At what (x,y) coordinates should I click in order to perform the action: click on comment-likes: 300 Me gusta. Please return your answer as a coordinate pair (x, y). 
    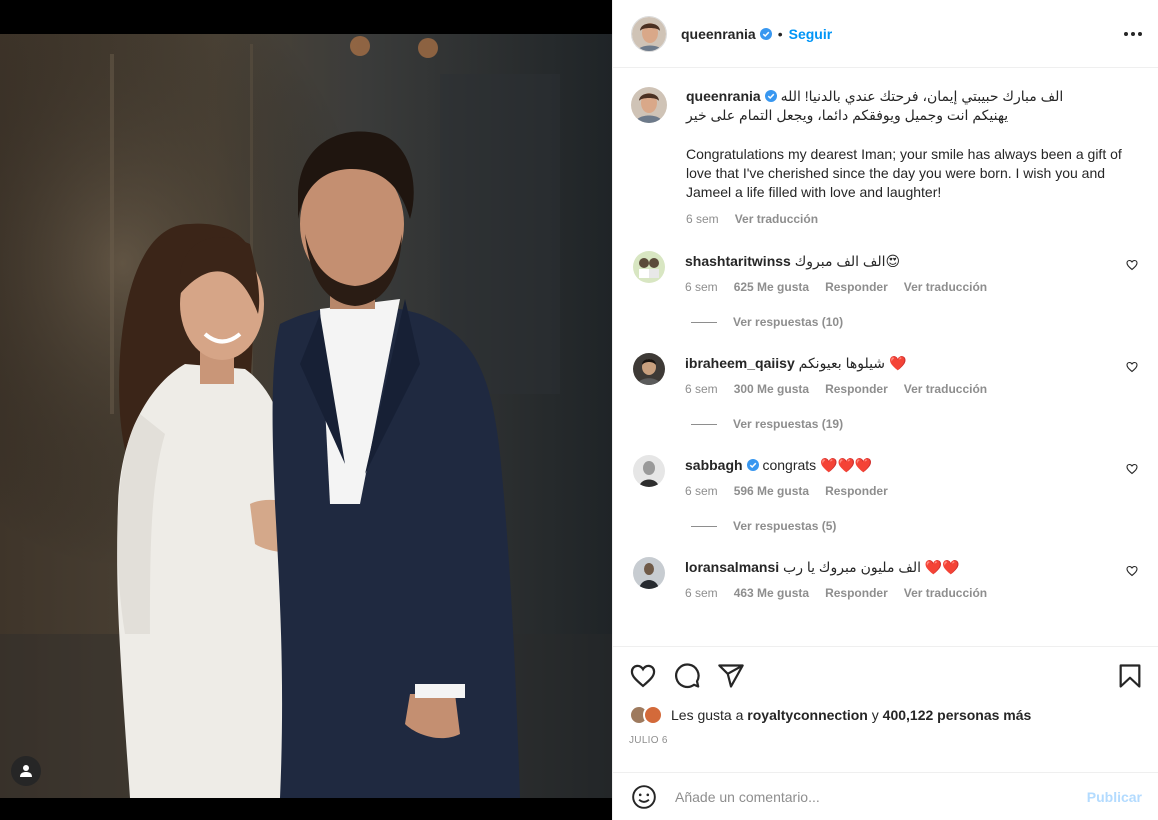
    Looking at the image, I should click on (771, 389).